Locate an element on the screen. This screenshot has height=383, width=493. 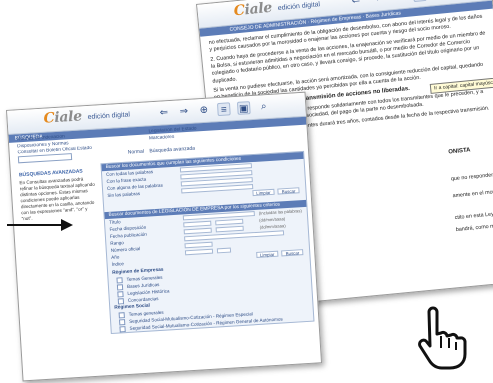
list-icon: ≡ is located at coordinates (223, 109).